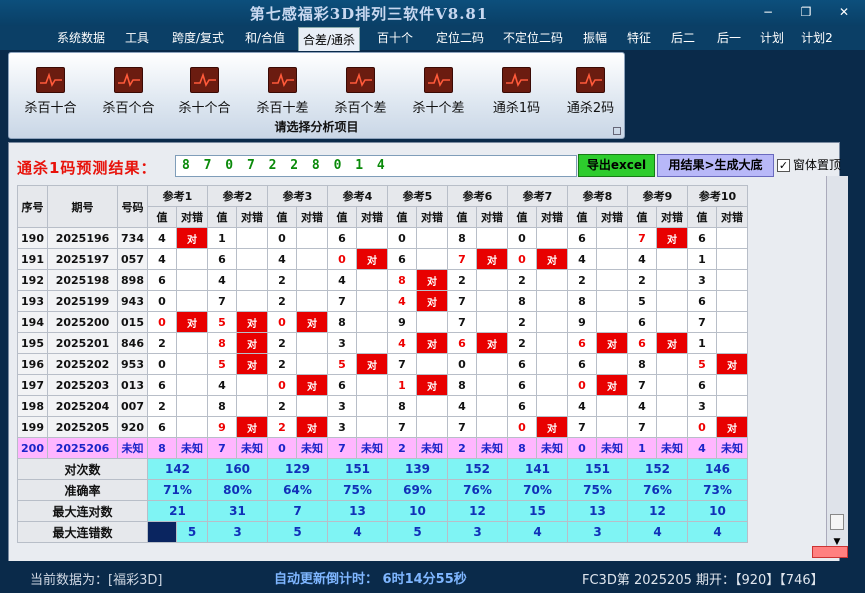  Describe the element at coordinates (382, 343) in the screenshot. I see `table-row: 195 2025201 846 2 8 对 2 3 4 对 6 对 2 6 对 6 对 1` at that location.